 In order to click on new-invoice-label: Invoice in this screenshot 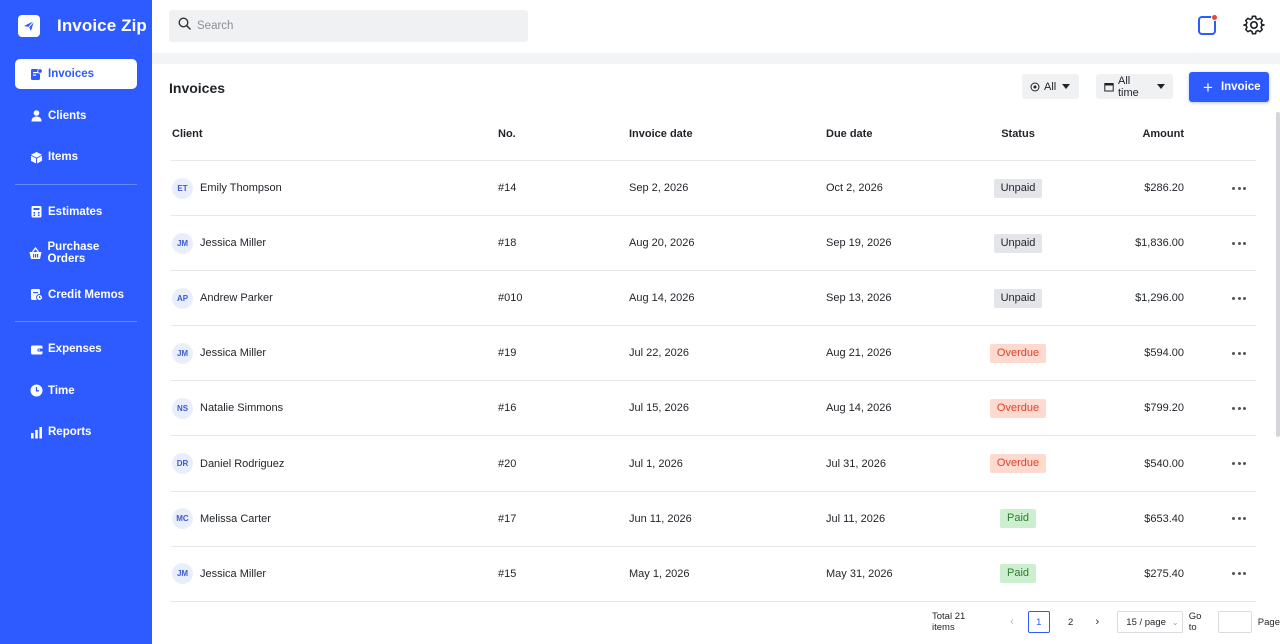, I will do `click(1240, 87)`.